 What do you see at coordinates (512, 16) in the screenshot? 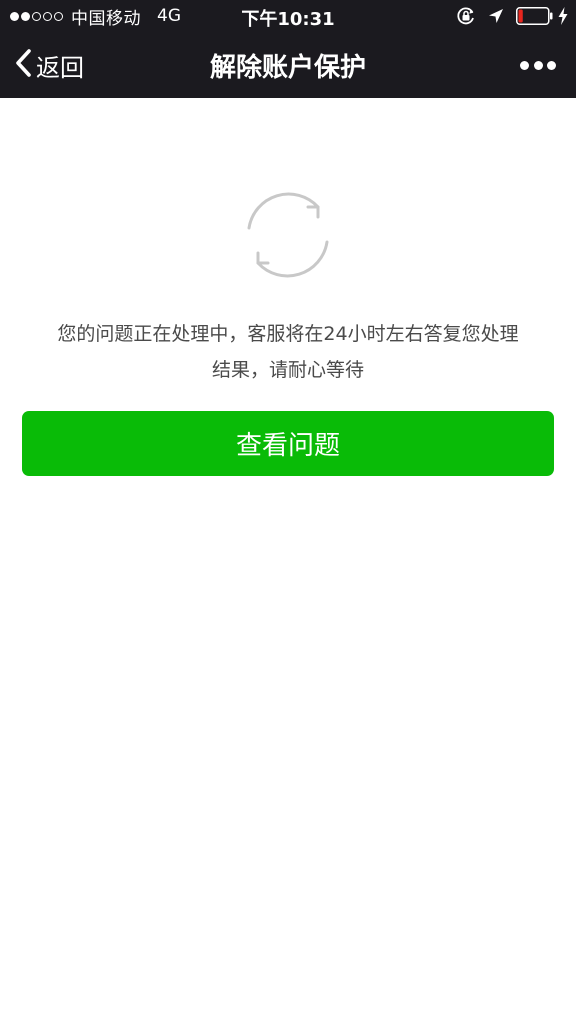
I see `status-right` at bounding box center [512, 16].